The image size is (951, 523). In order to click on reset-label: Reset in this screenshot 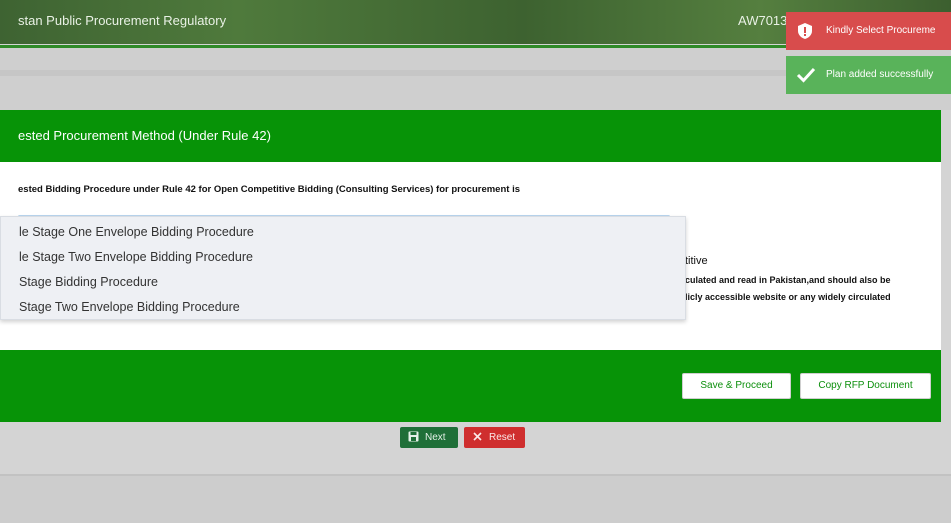, I will do `click(502, 437)`.